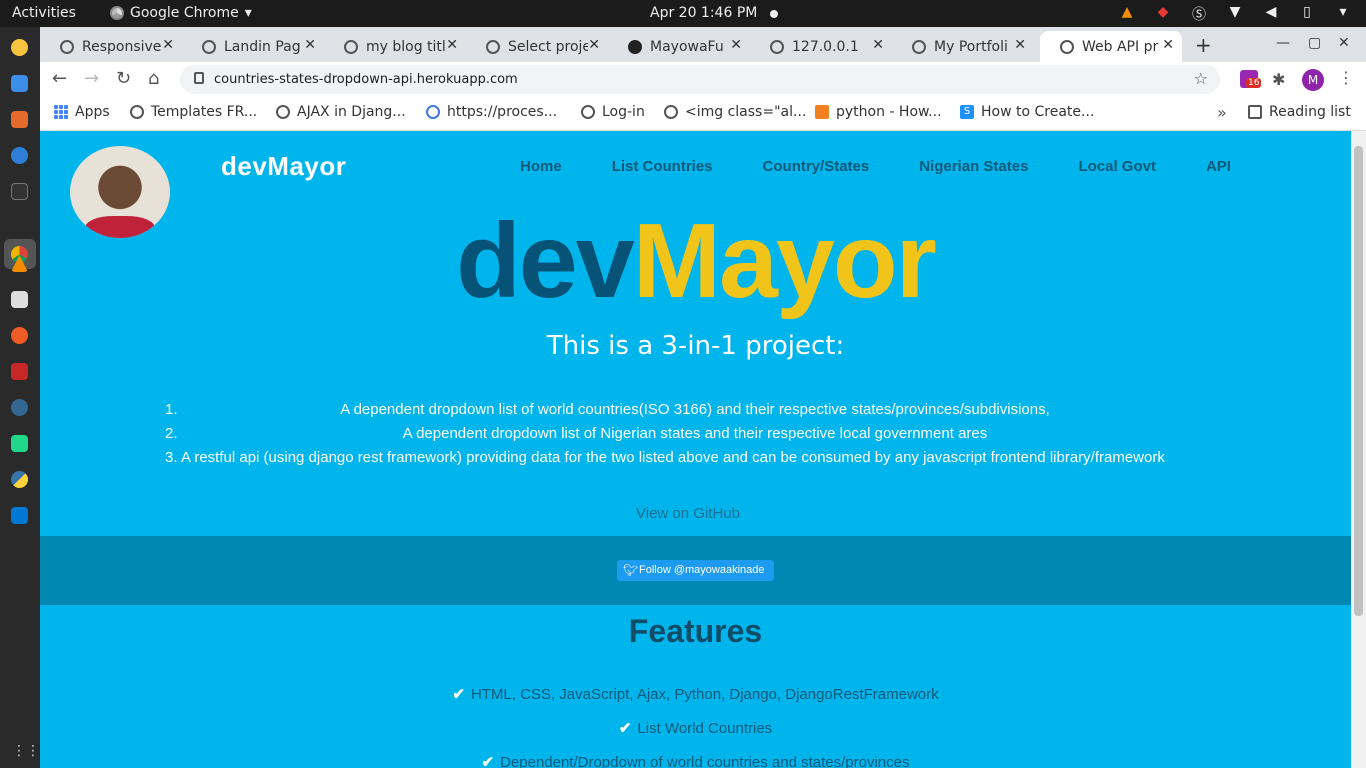  I want to click on github-icon, so click(635, 46).